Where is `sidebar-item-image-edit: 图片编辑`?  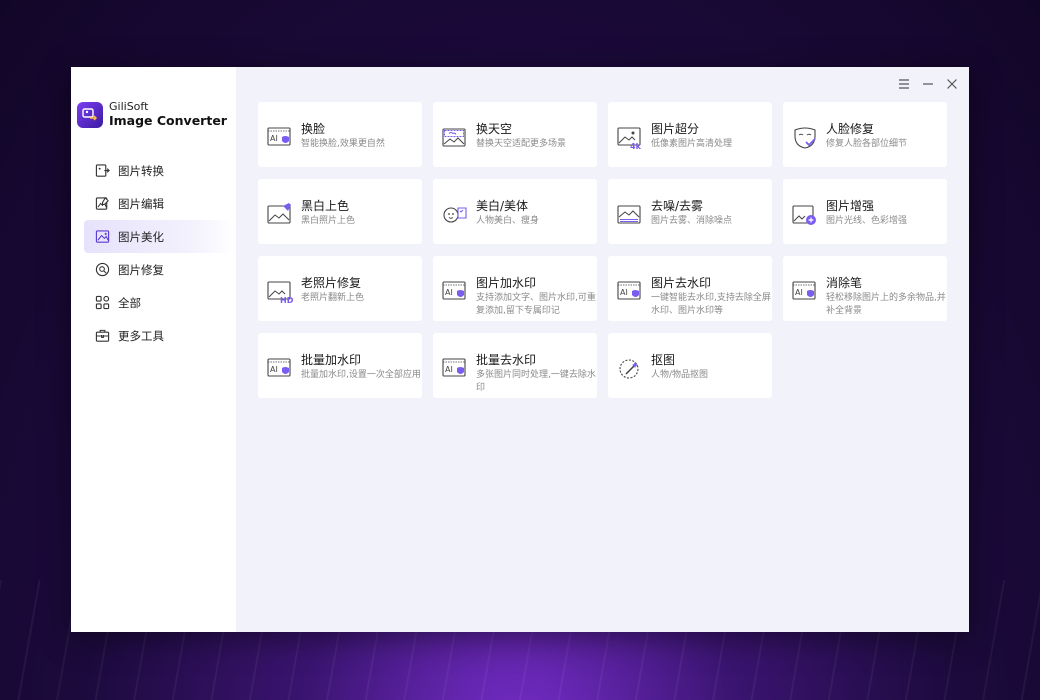 sidebar-item-image-edit: 图片编辑 is located at coordinates (153, 203).